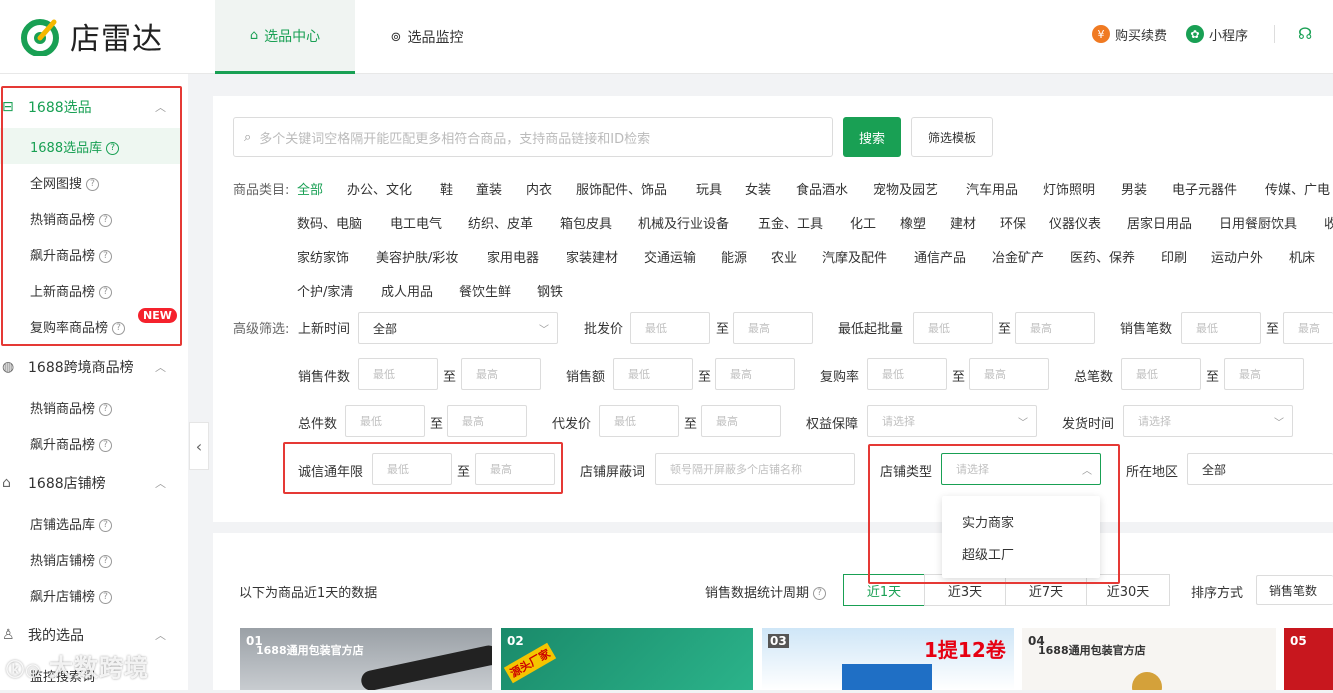 Image resolution: width=1333 pixels, height=693 pixels. I want to click on sales-pieces-max-input: 最高, so click(501, 374).